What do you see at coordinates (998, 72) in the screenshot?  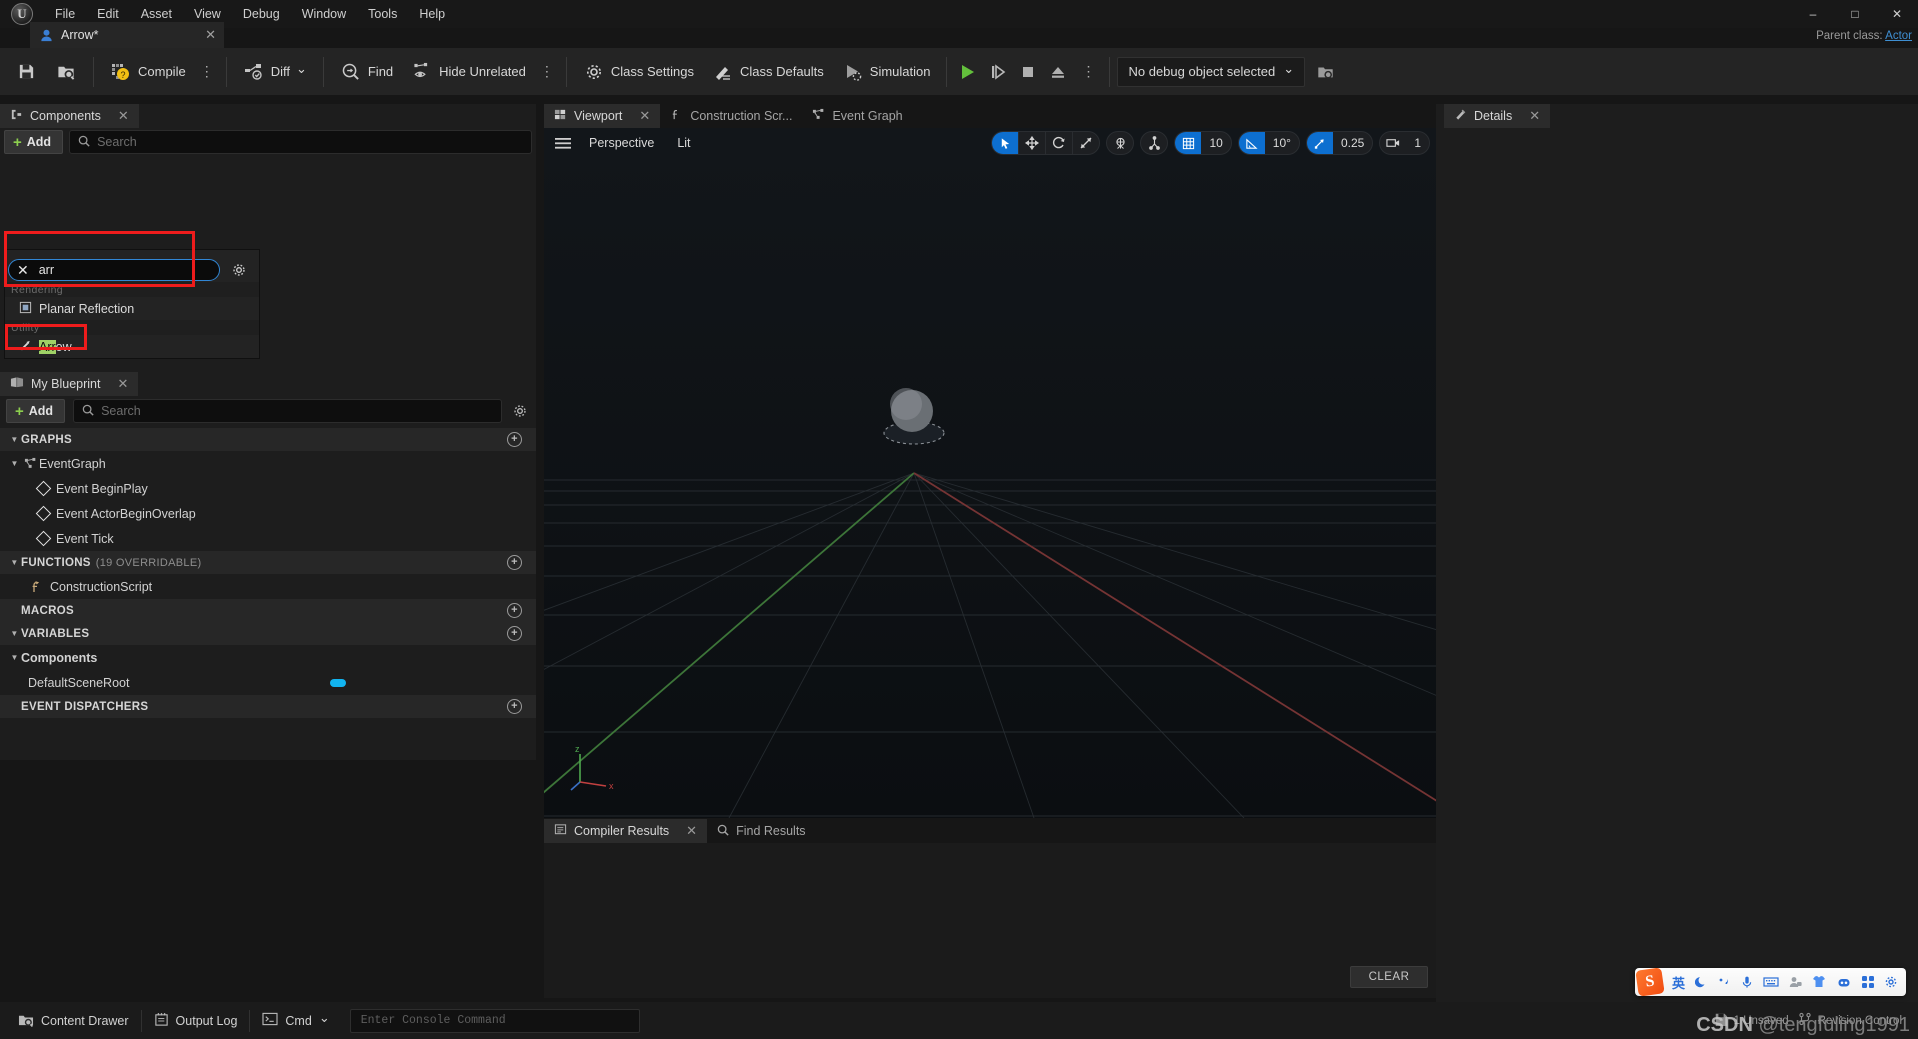 I see `step-button` at bounding box center [998, 72].